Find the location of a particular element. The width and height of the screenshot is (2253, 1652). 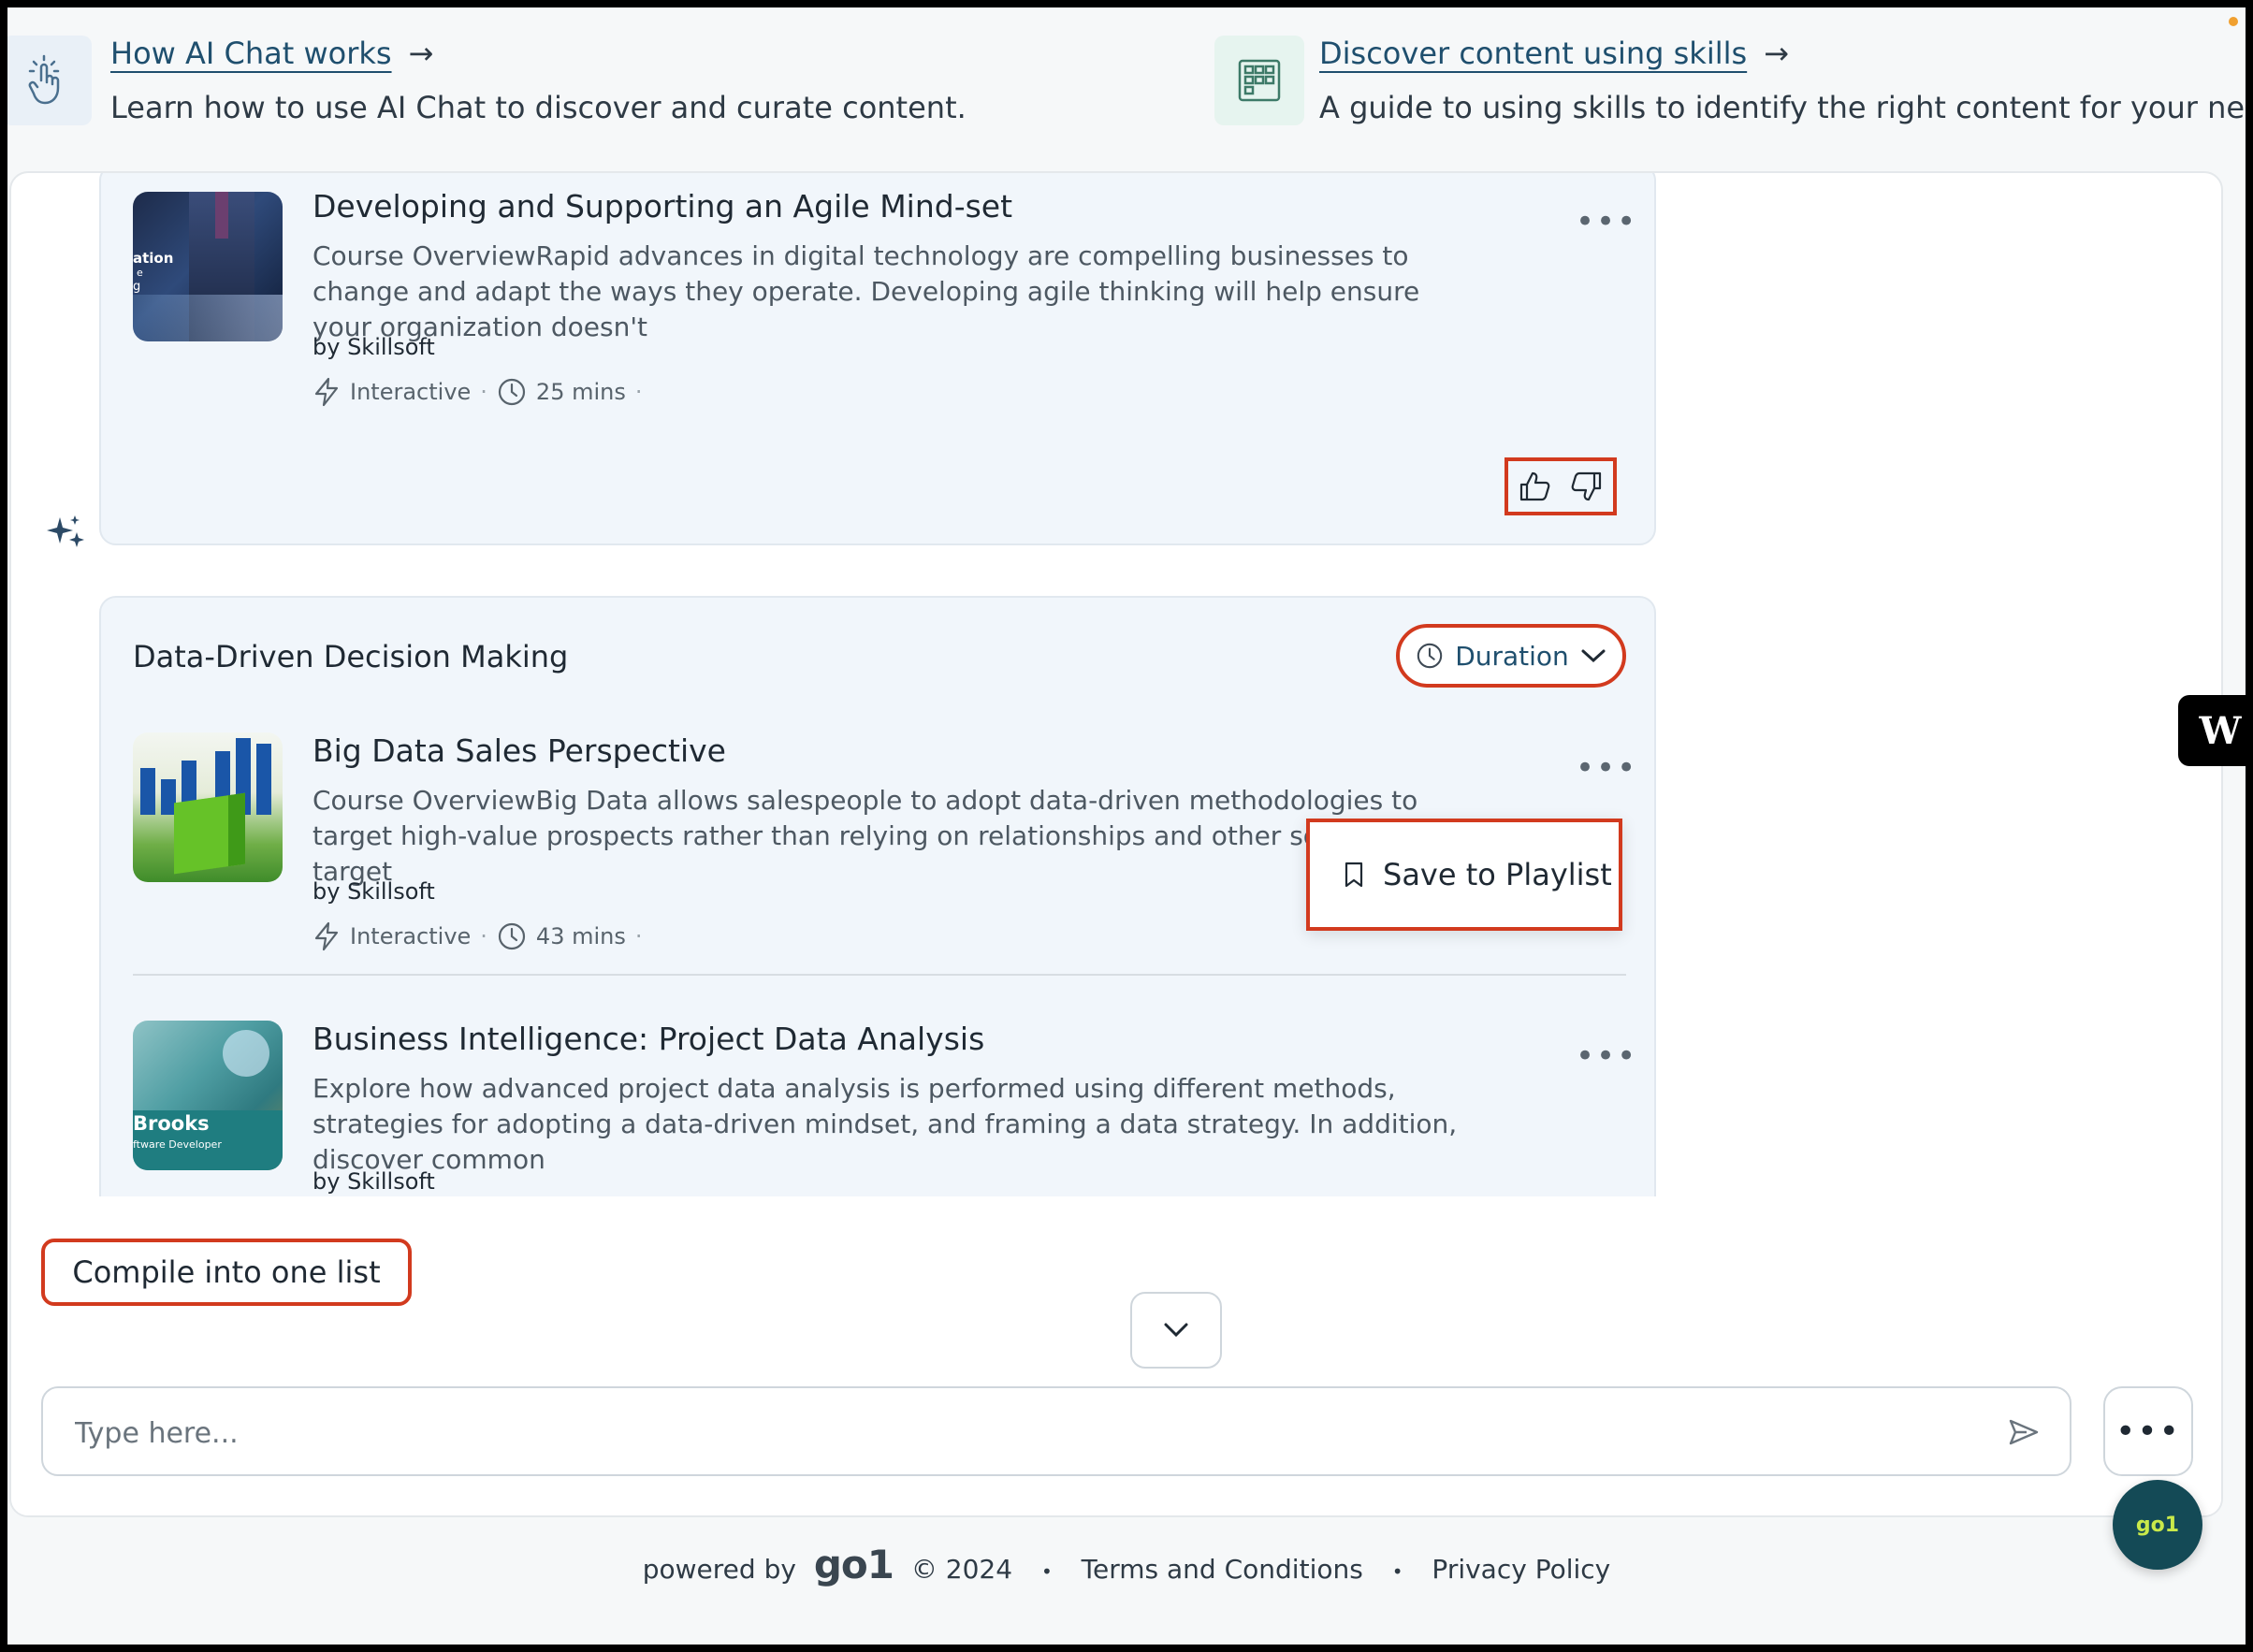

sparkle-icon is located at coordinates (65, 531).